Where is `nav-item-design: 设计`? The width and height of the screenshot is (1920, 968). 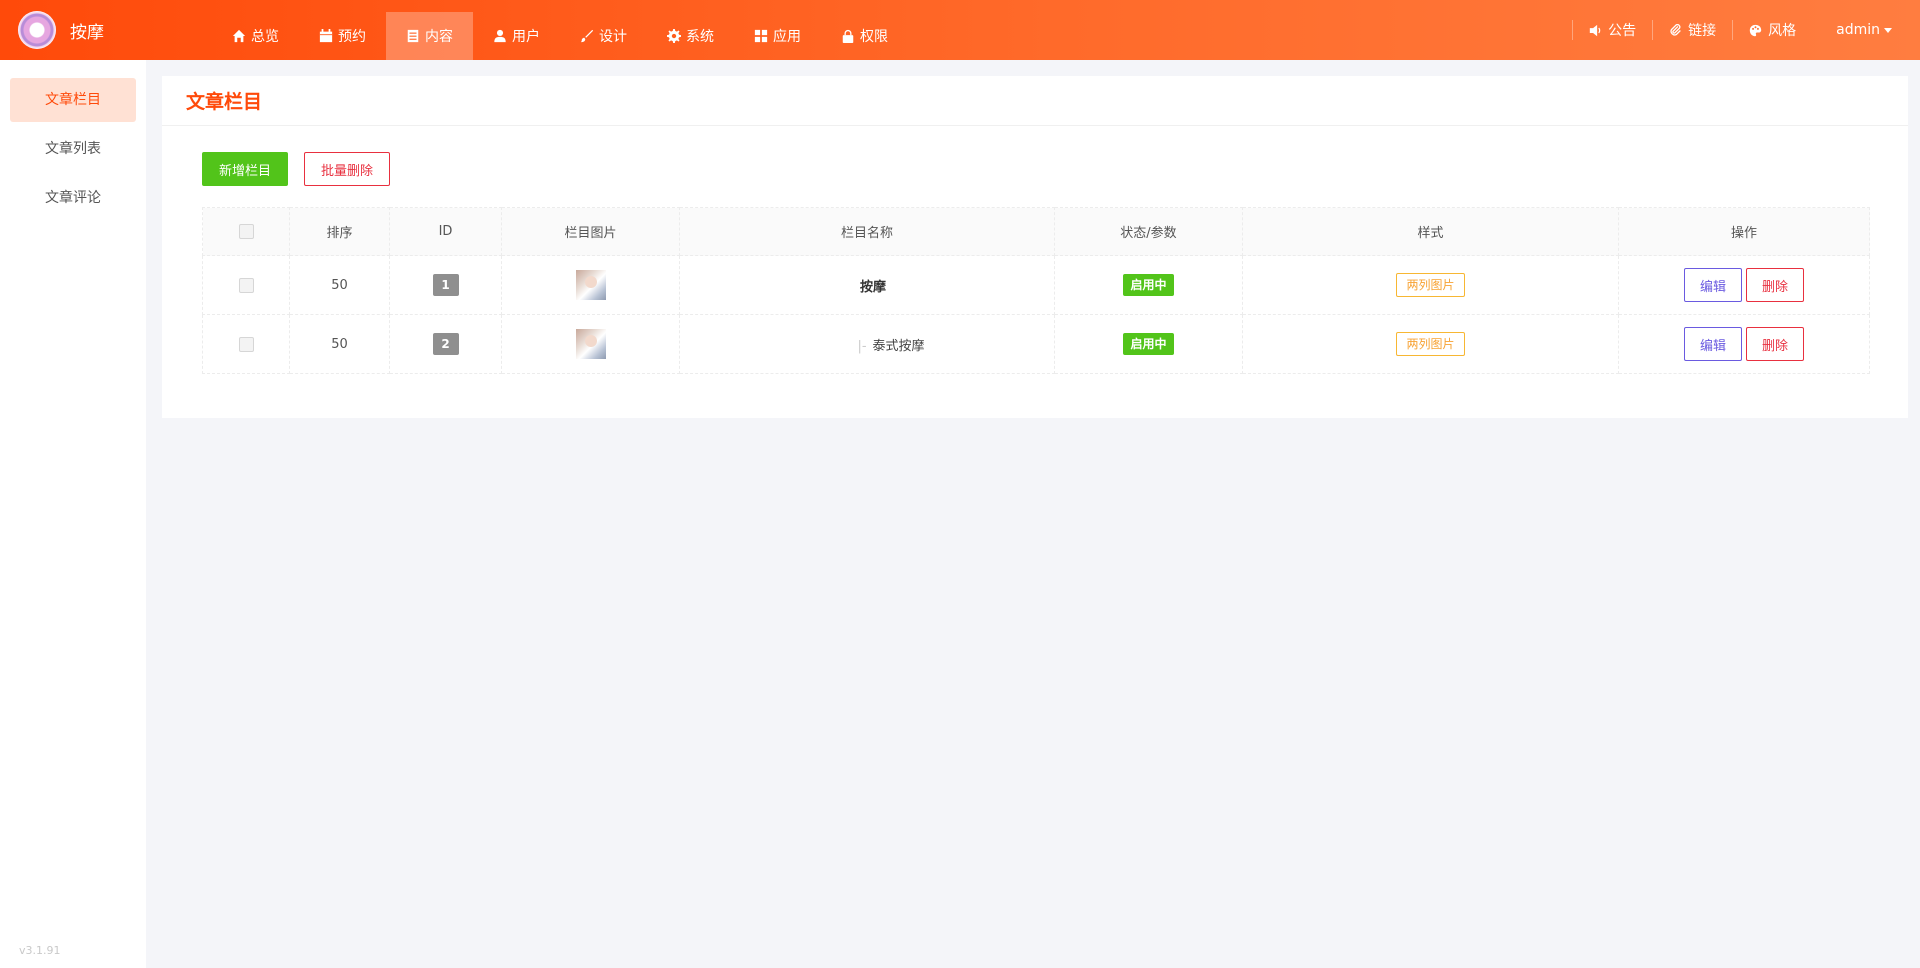
nav-item-design: 设计 is located at coordinates (603, 36).